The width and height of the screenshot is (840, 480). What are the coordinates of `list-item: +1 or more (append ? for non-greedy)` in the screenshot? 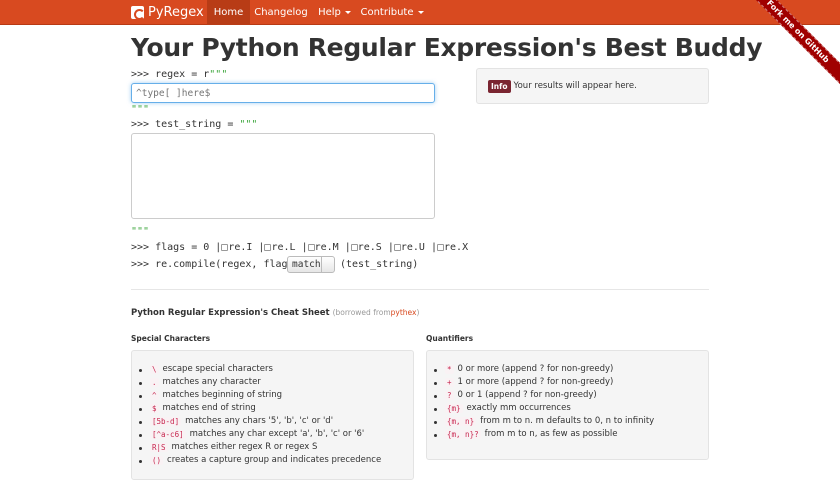 It's located at (523, 382).